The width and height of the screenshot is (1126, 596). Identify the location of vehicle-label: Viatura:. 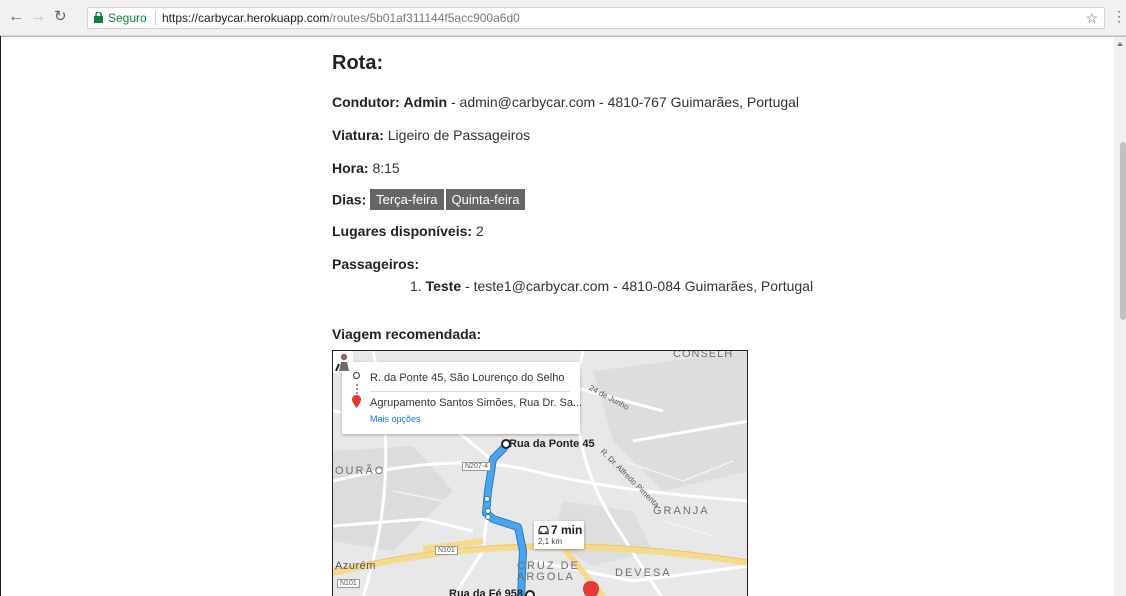
(358, 135).